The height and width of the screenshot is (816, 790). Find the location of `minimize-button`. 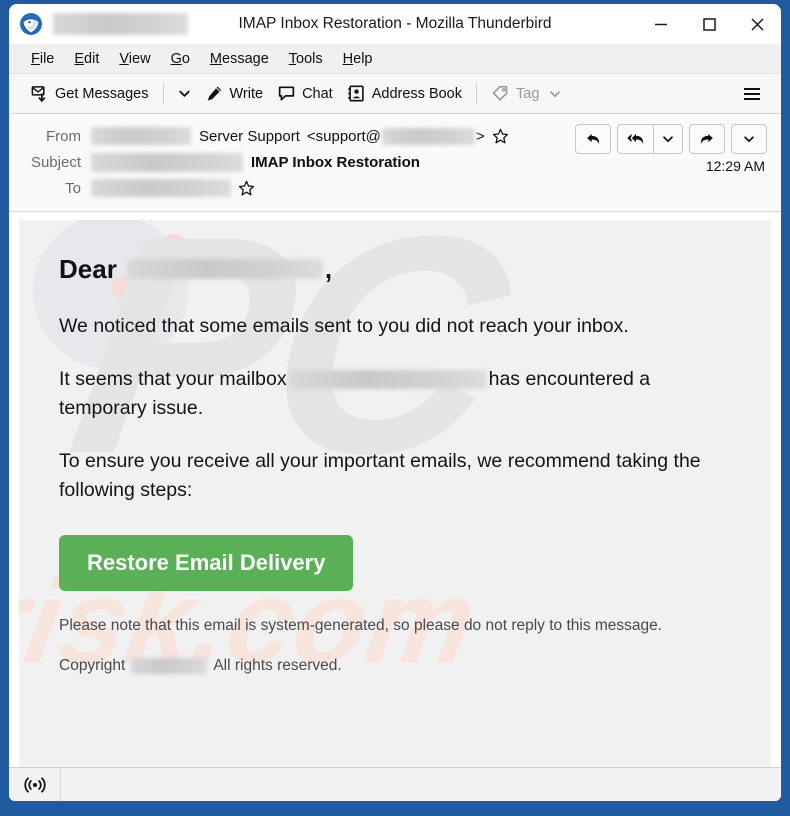

minimize-button is located at coordinates (661, 24).